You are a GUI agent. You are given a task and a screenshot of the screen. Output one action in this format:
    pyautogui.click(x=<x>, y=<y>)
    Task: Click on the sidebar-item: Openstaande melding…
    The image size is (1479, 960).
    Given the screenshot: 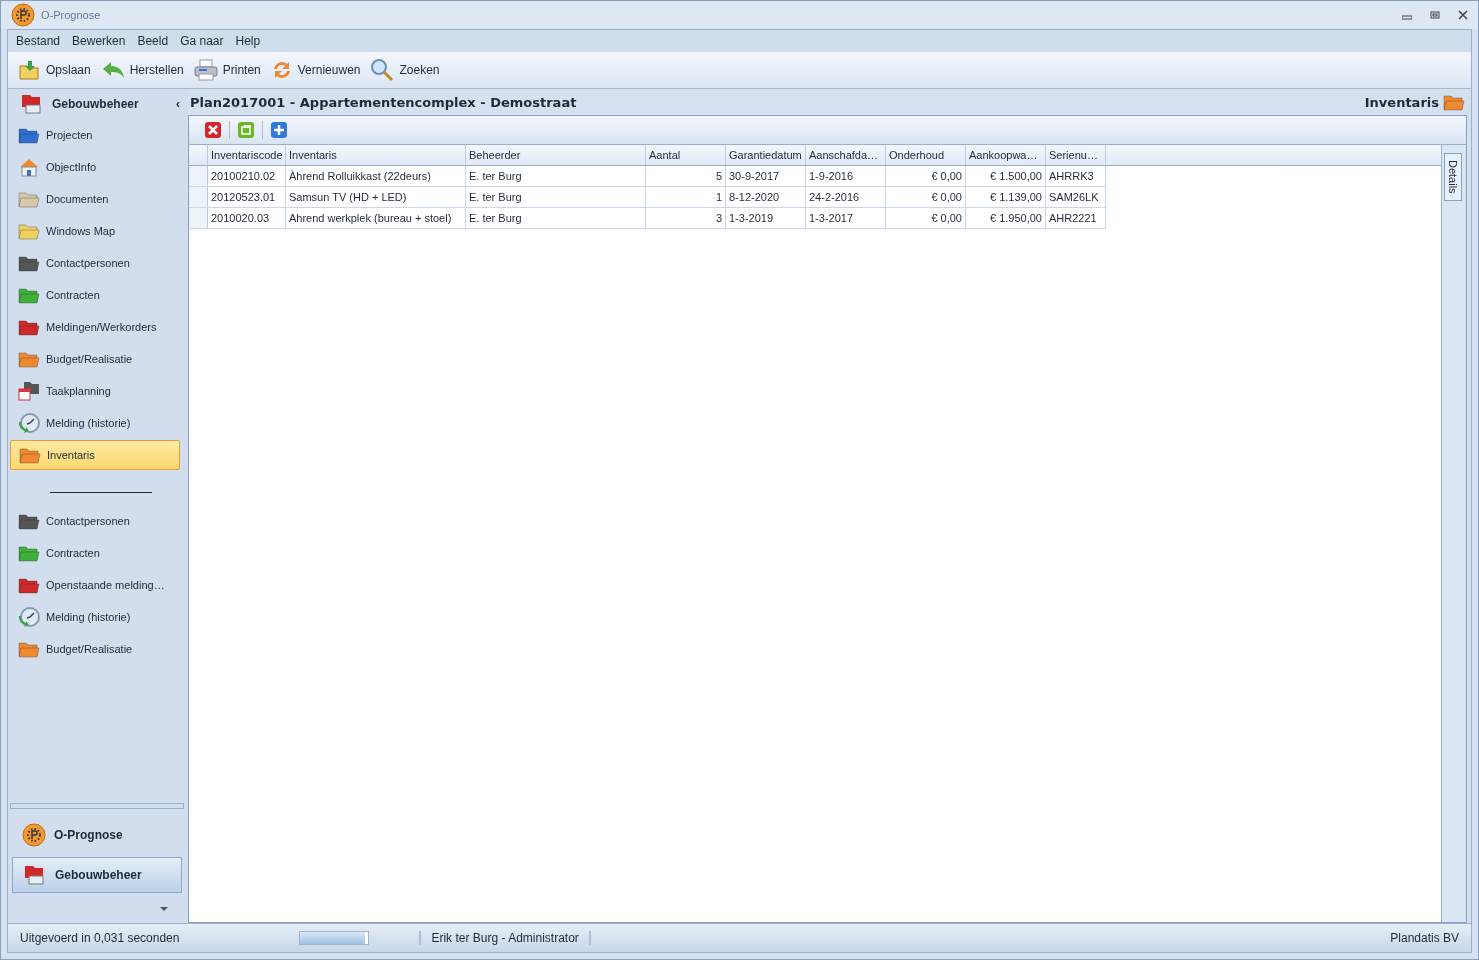 What is the action you would take?
    pyautogui.click(x=95, y=585)
    